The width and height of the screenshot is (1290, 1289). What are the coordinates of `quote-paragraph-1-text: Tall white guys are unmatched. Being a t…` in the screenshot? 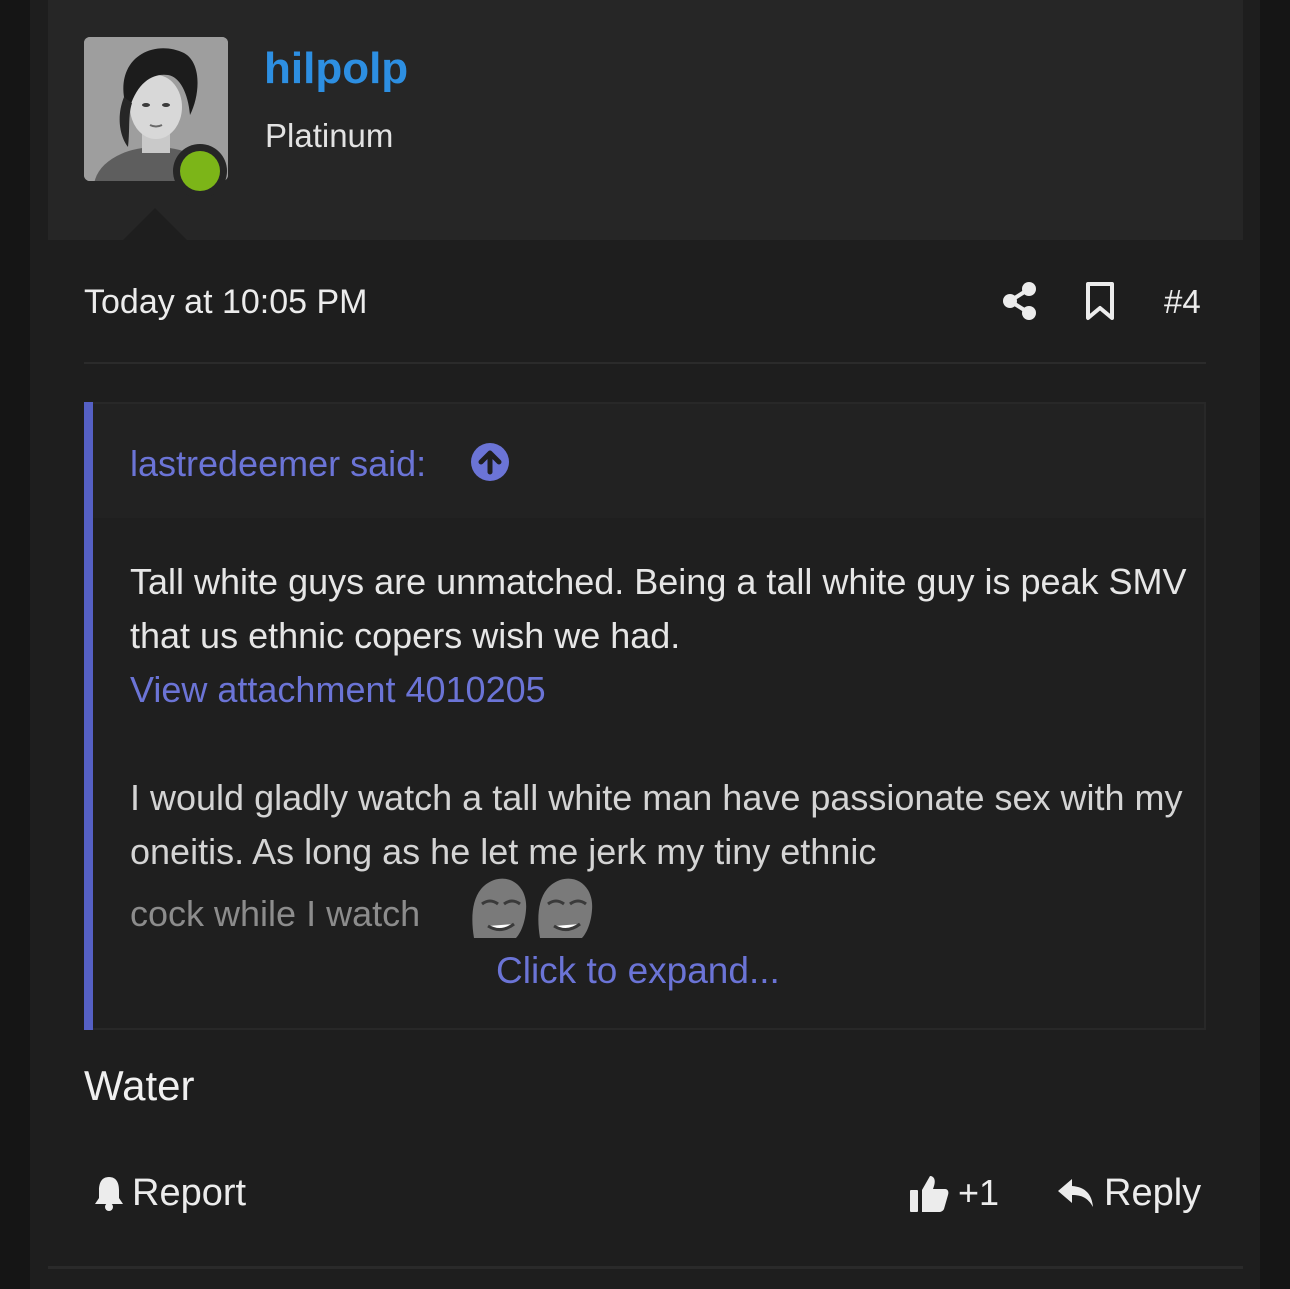 It's located at (658, 608).